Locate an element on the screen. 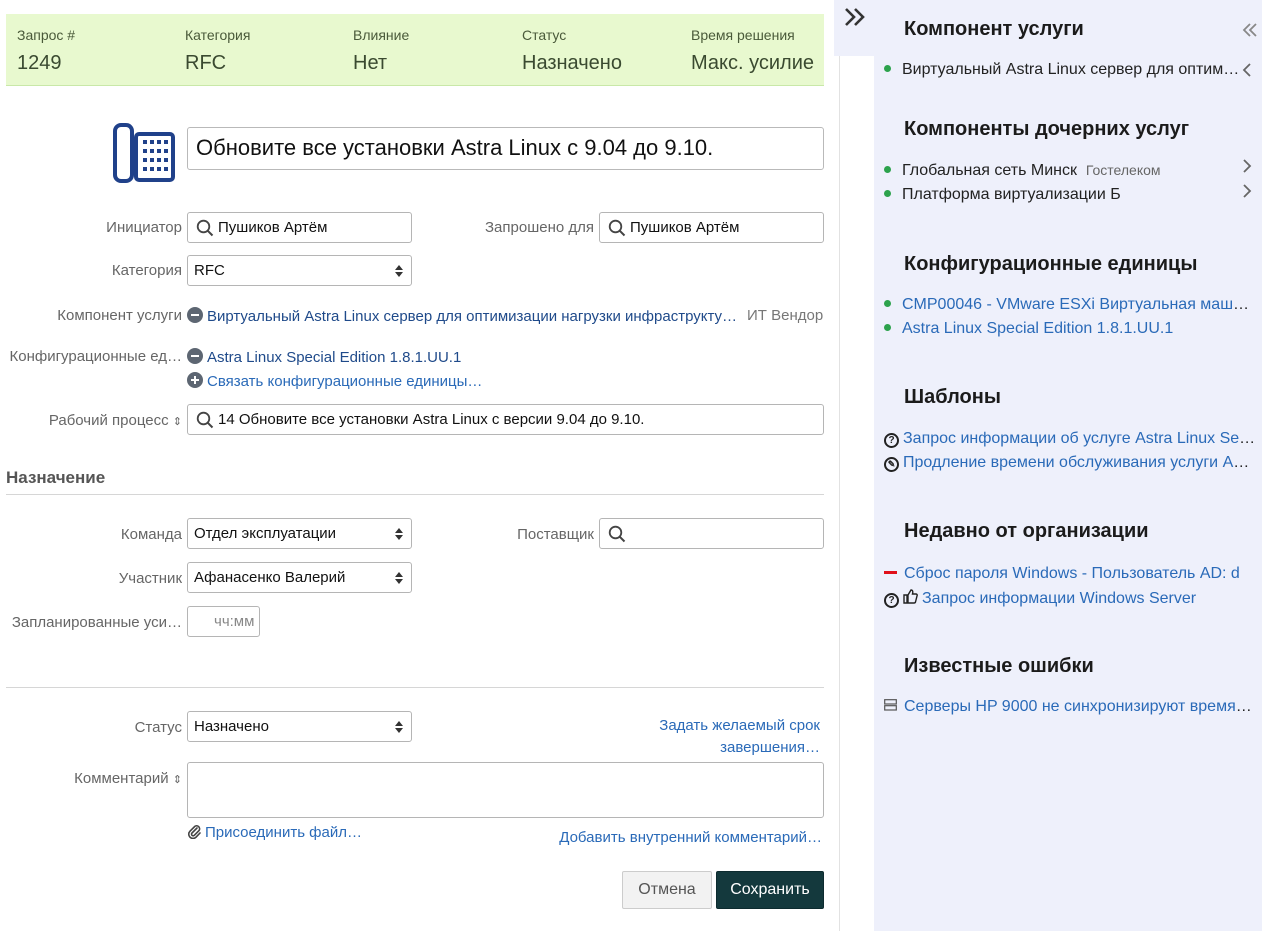 Image resolution: width=1262 pixels, height=931 pixels. team-select: Отдел эксплуатации is located at coordinates (299, 533).